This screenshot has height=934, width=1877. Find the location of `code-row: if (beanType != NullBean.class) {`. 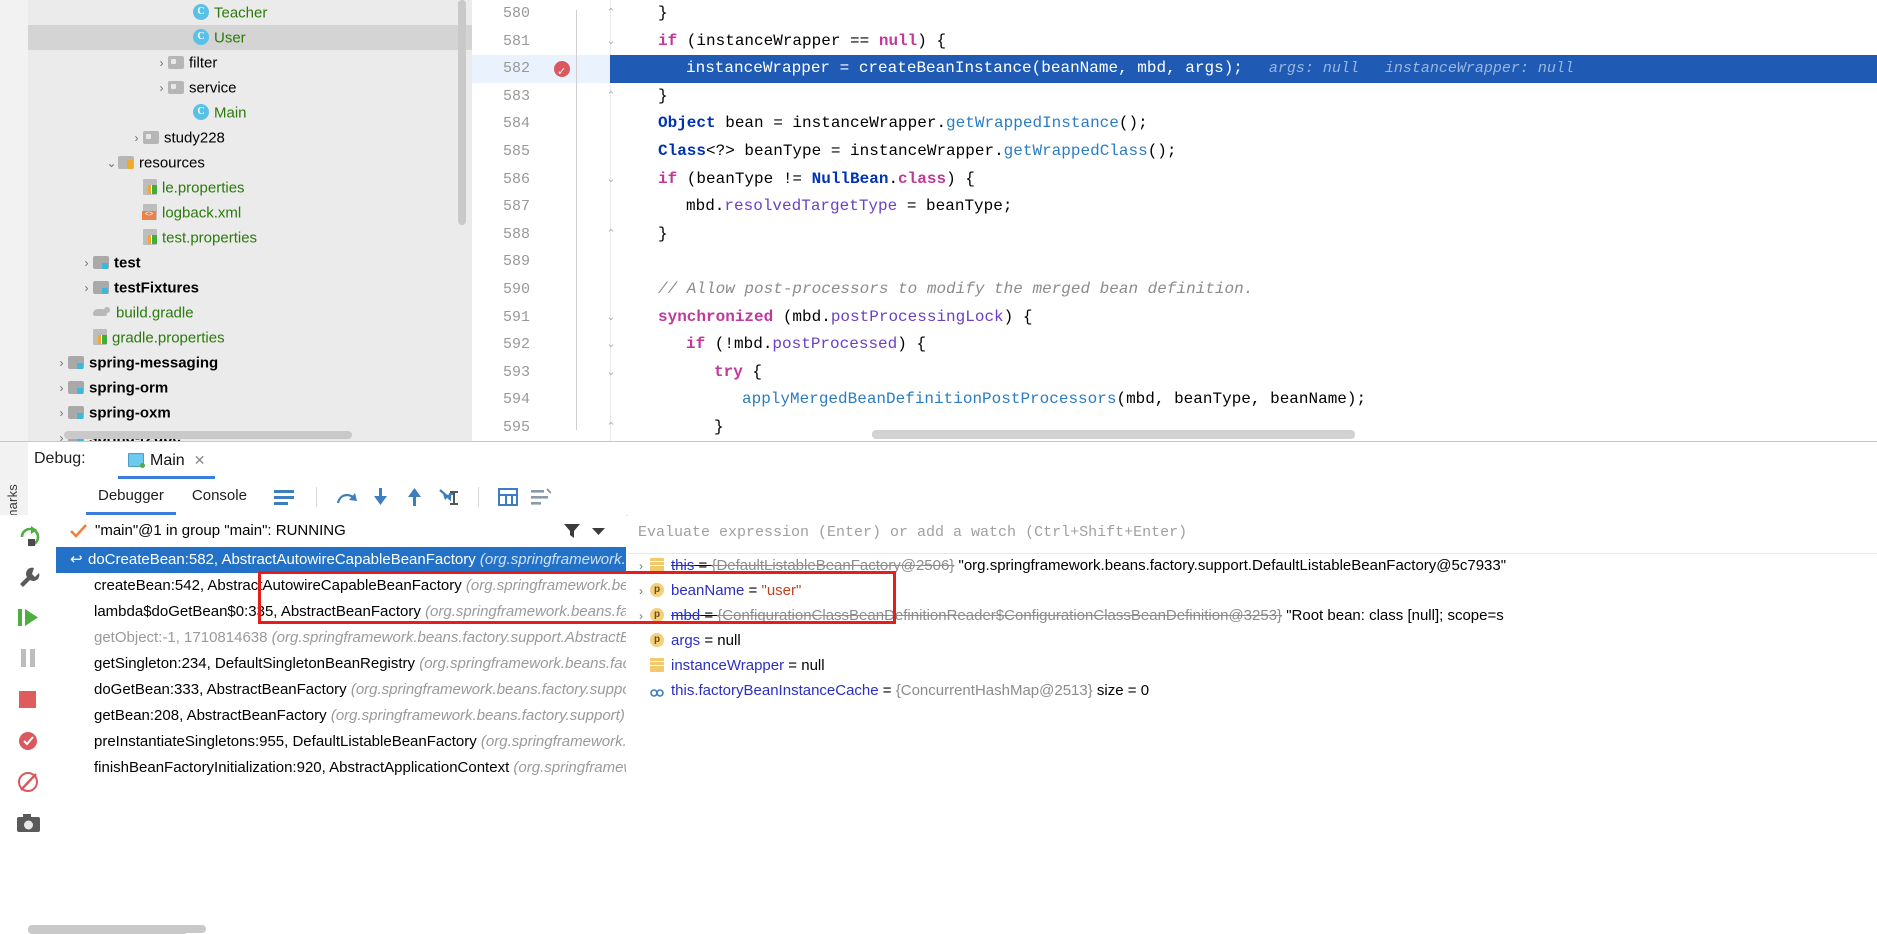

code-row: if (beanType != NullBean.class) { is located at coordinates (1243, 180).